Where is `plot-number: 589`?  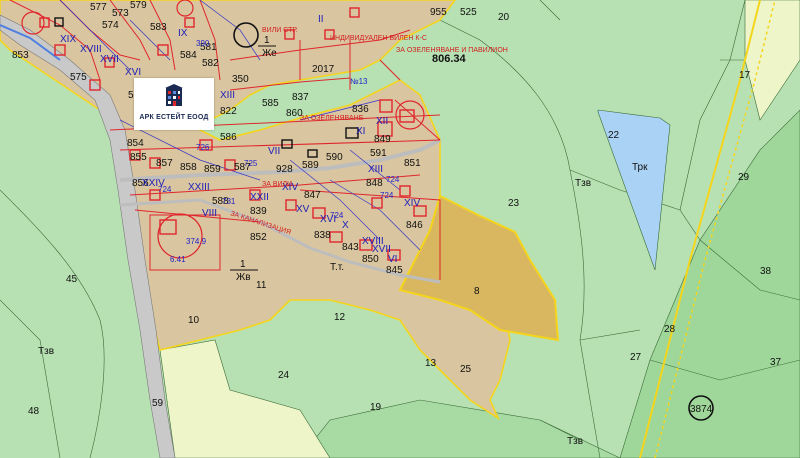 plot-number: 589 is located at coordinates (310, 165).